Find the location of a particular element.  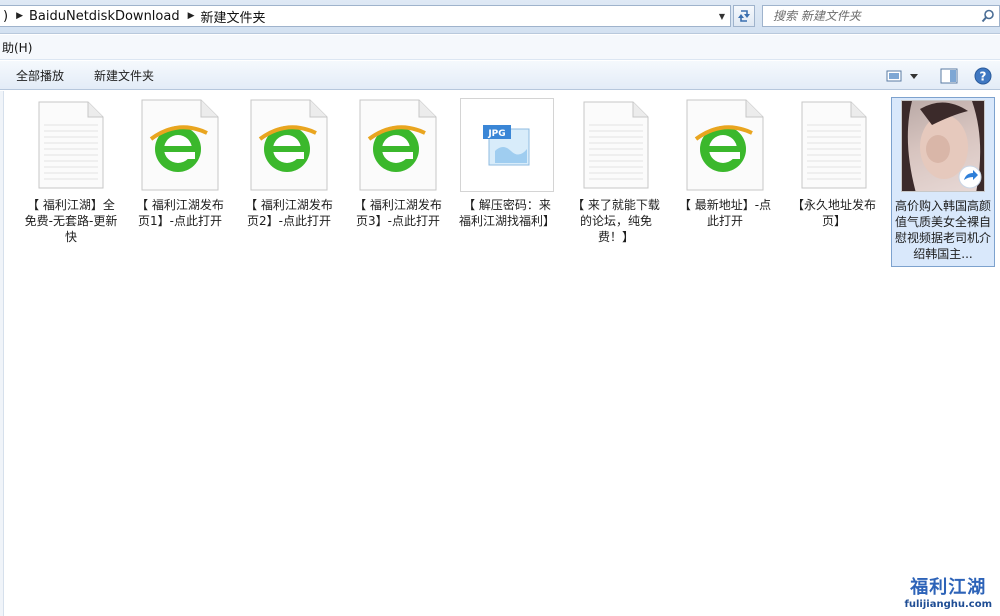

menu-bar: 助(H) is located at coordinates (500, 47).